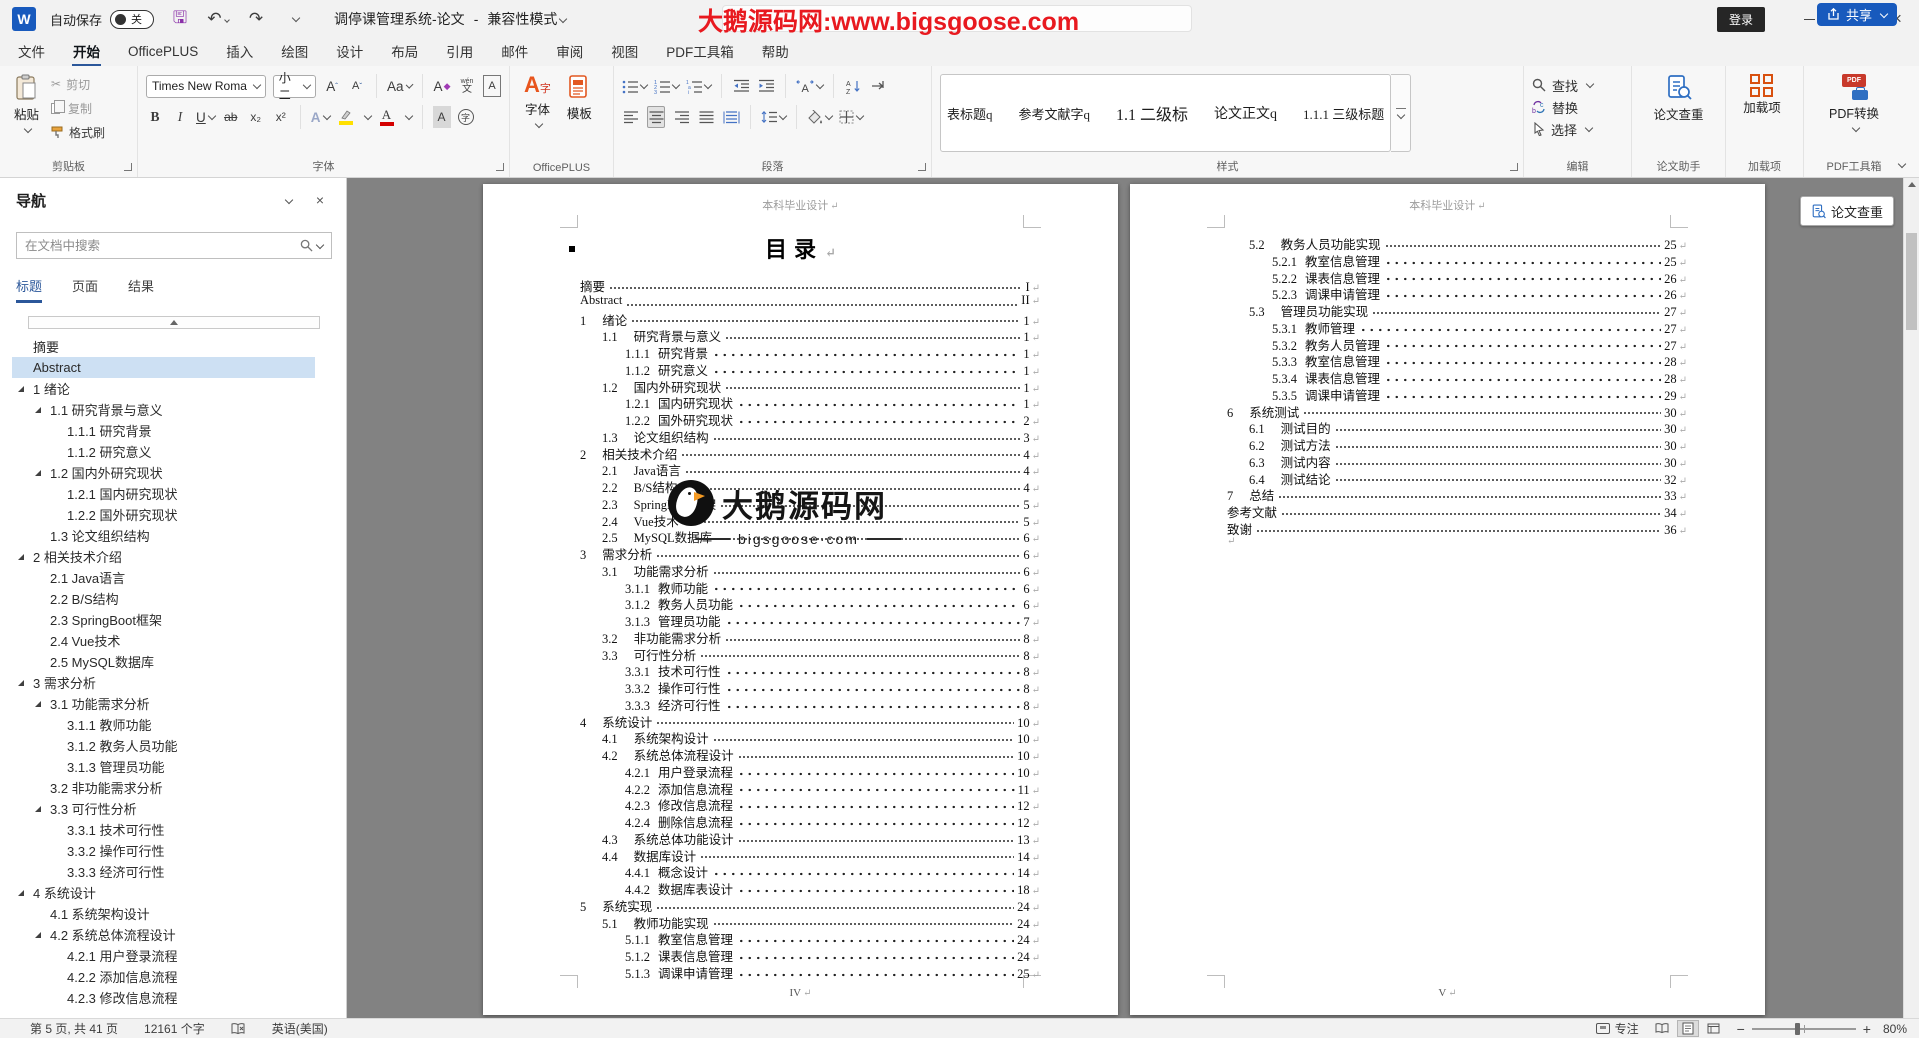 This screenshot has width=1919, height=1038. I want to click on compatibility-mode-label: 兼容性模式, so click(527, 19).